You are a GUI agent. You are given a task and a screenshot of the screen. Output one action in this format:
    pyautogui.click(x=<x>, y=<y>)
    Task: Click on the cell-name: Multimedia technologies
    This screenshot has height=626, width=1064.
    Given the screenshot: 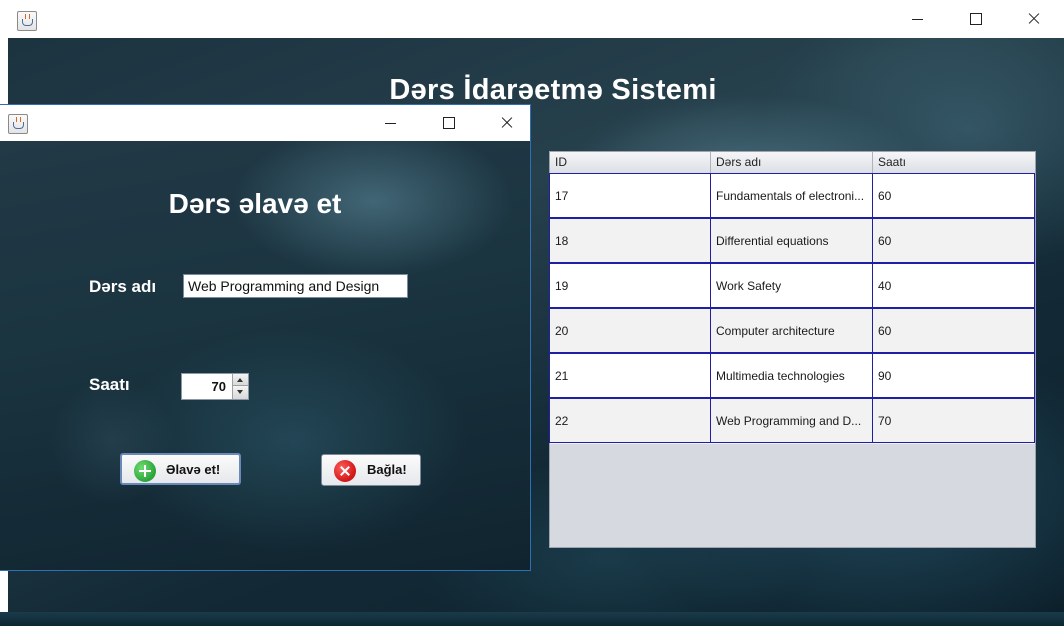 What is the action you would take?
    pyautogui.click(x=791, y=375)
    